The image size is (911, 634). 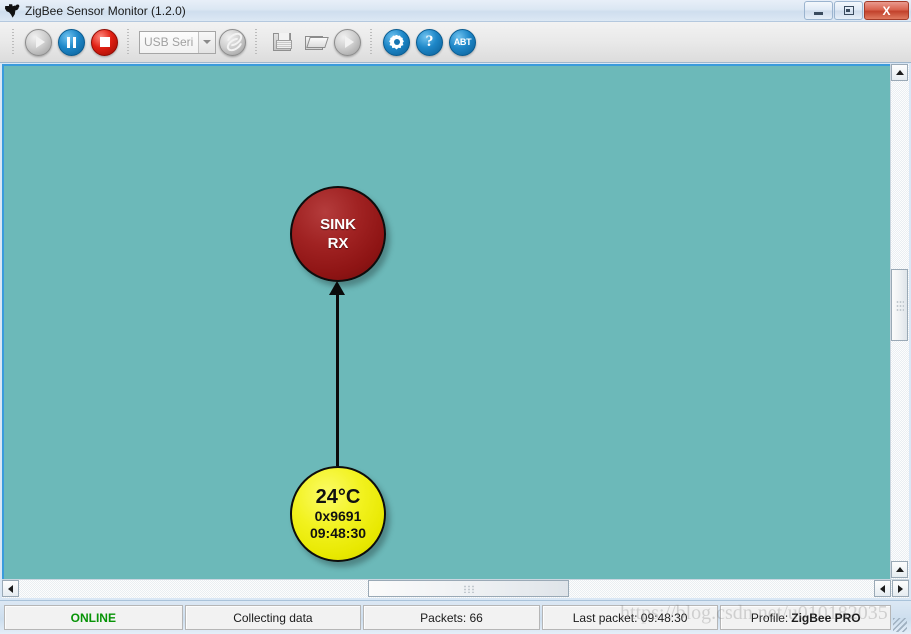 I want to click on folder-icon, so click(x=314, y=42).